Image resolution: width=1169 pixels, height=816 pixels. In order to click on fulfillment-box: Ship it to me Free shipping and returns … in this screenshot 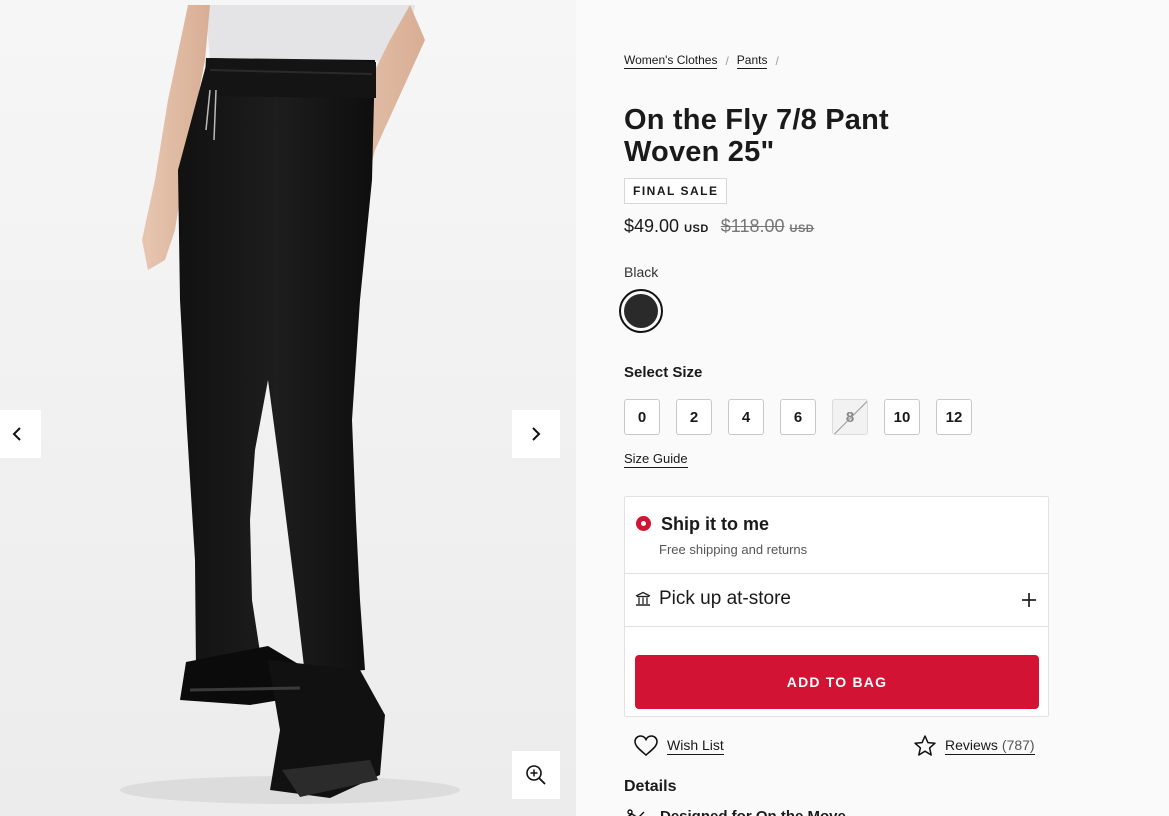, I will do `click(836, 606)`.